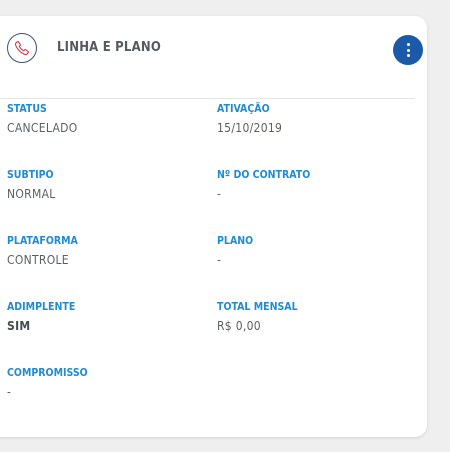 Image resolution: width=450 pixels, height=452 pixels. What do you see at coordinates (243, 109) in the screenshot?
I see `field-label: ATIVAÇÃO` at bounding box center [243, 109].